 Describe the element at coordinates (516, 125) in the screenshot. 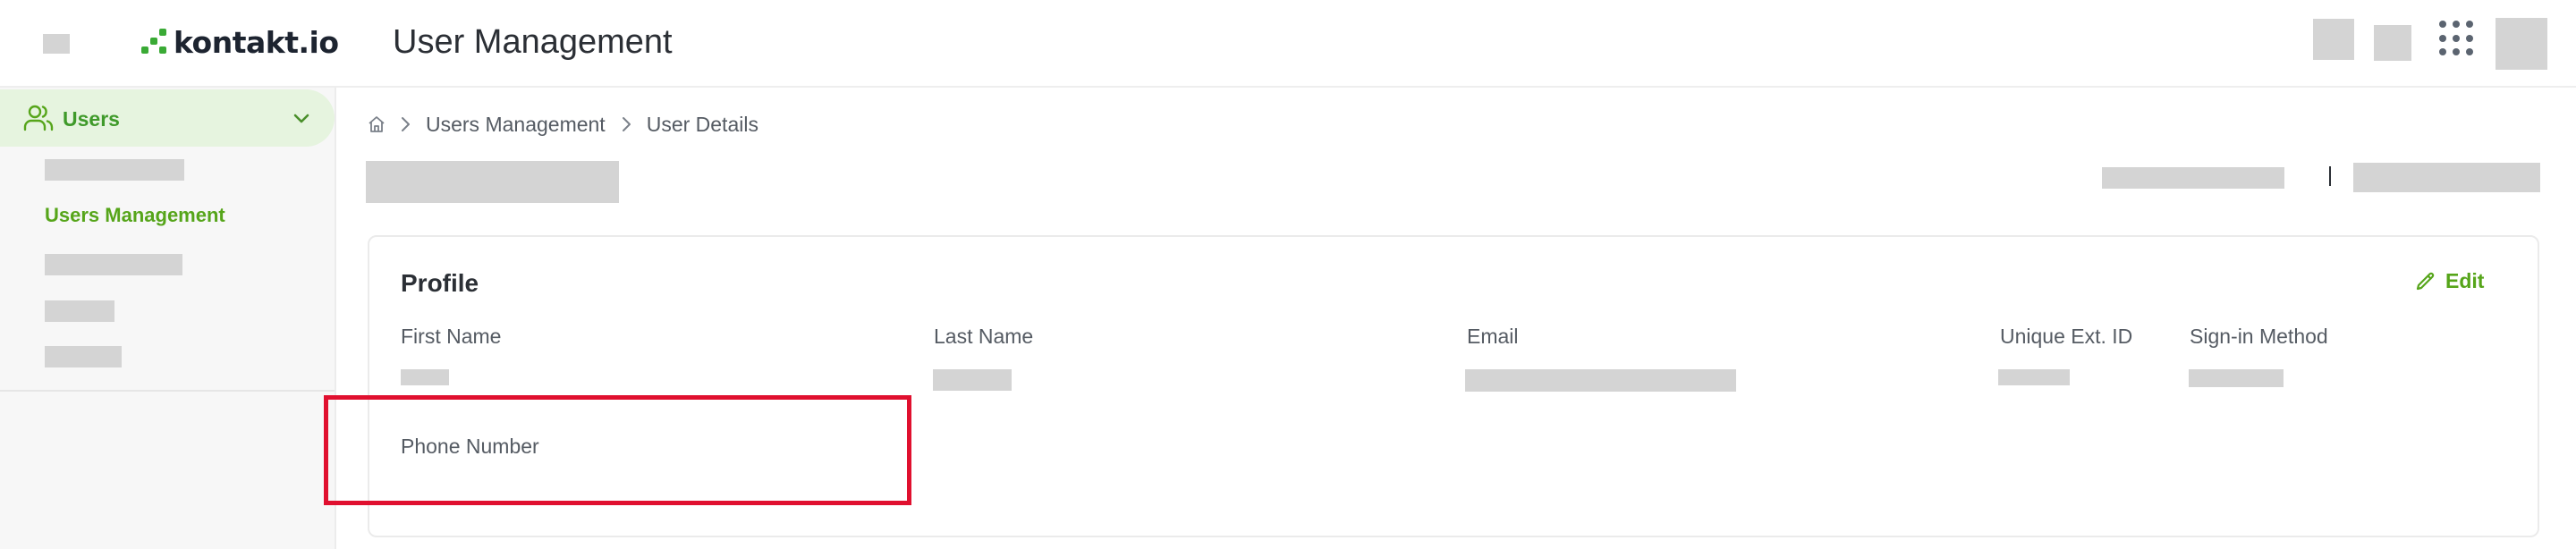

I see `breadcrumb-users-management-link: Users Management` at that location.